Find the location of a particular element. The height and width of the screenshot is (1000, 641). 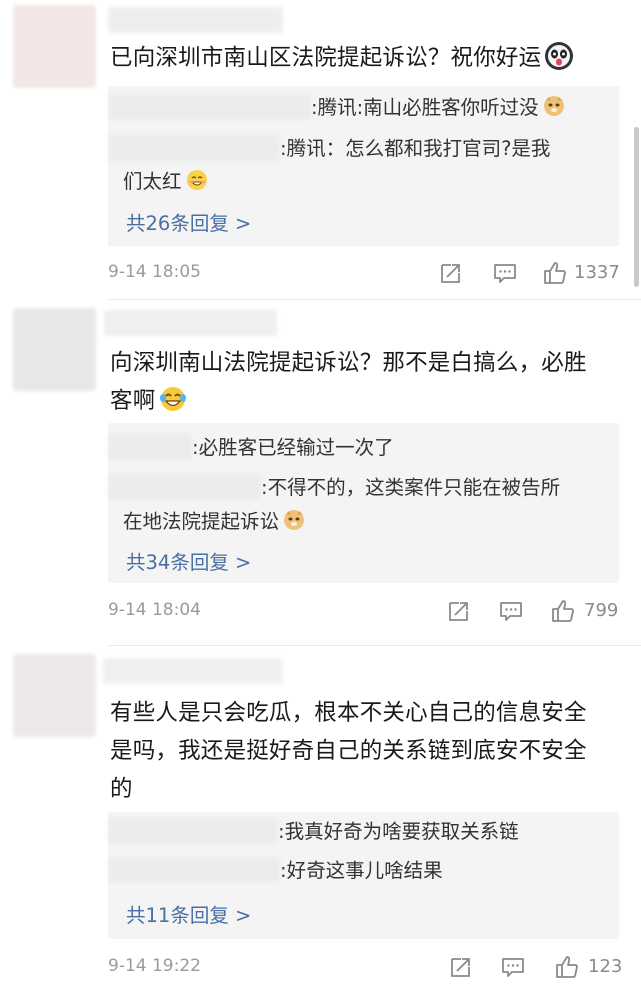

comment-date: 9-14 18:04 is located at coordinates (154, 610).